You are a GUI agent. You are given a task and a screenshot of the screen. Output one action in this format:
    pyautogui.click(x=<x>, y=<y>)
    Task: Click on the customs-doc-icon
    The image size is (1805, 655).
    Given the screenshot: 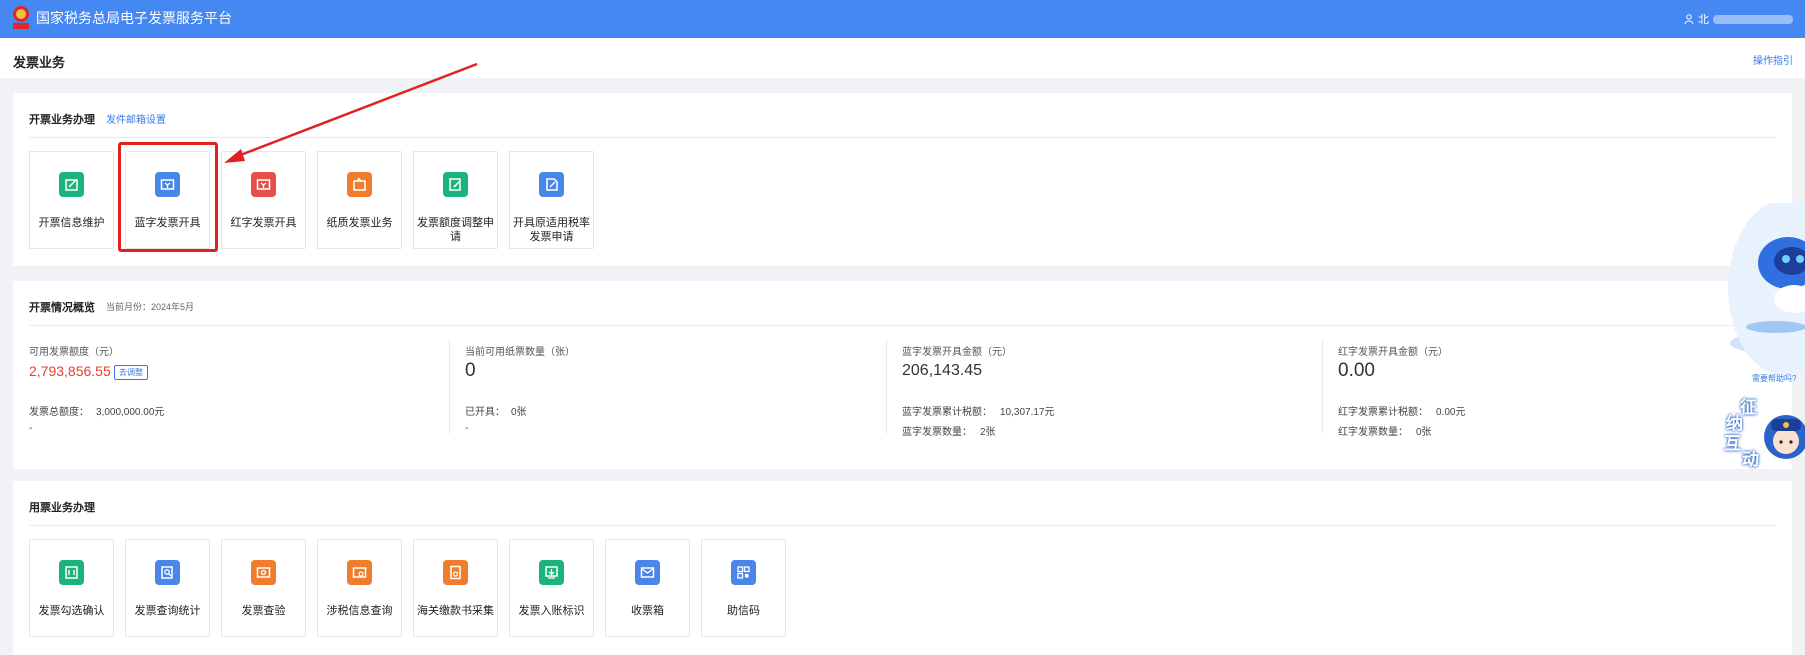 What is the action you would take?
    pyautogui.click(x=455, y=572)
    